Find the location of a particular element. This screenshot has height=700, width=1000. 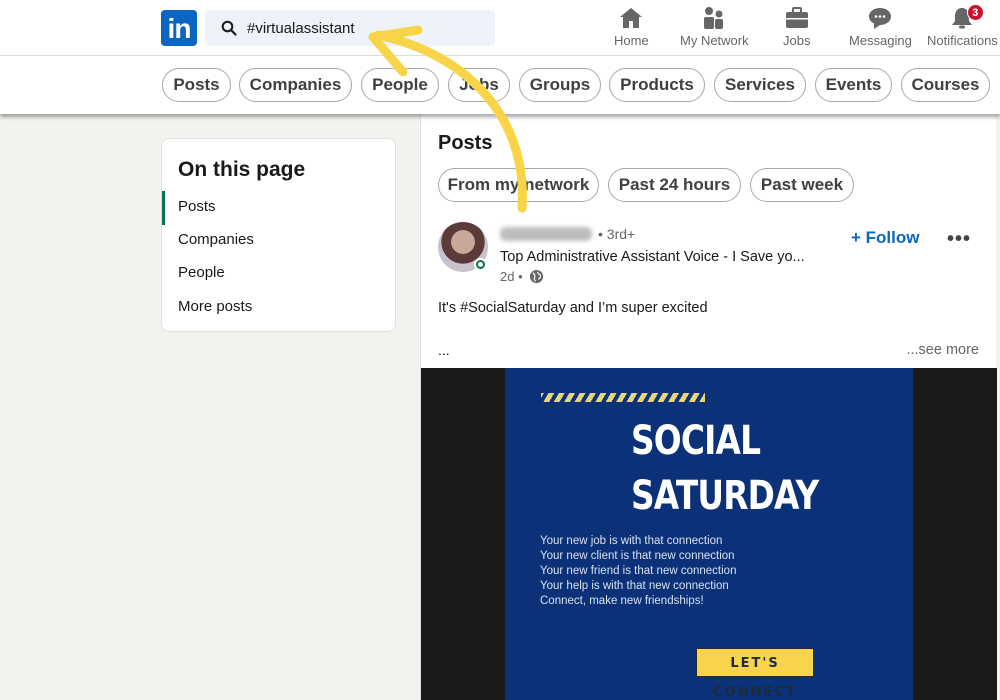

filter-past-week: Past week is located at coordinates (802, 185).